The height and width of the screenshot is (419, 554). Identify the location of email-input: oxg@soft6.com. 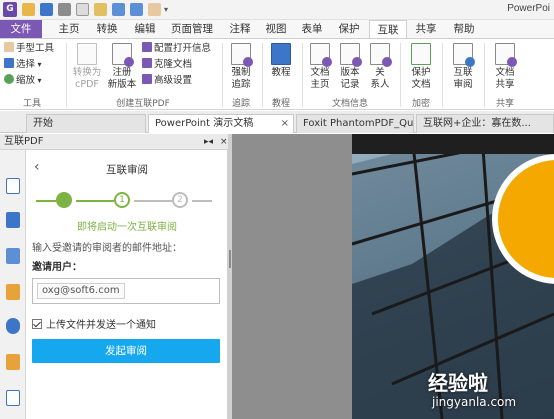
(126, 291).